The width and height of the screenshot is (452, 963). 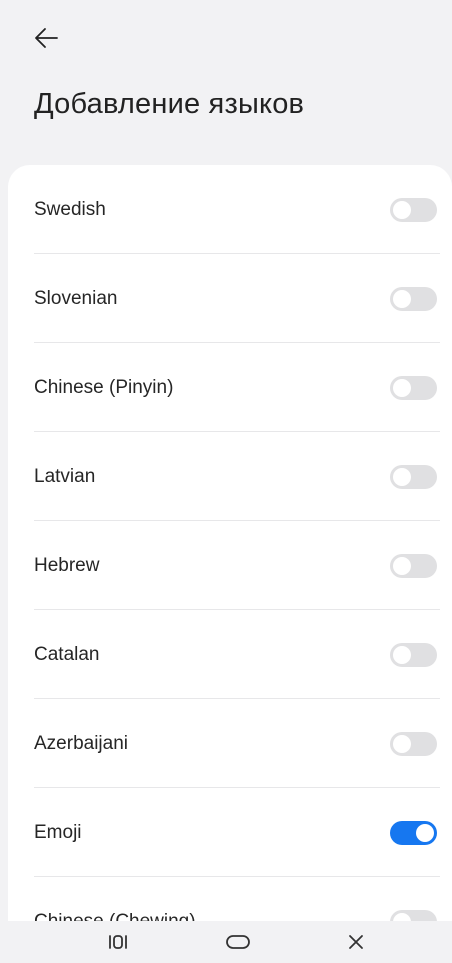 What do you see at coordinates (230, 476) in the screenshot?
I see `list-item-latvian: Latvian` at bounding box center [230, 476].